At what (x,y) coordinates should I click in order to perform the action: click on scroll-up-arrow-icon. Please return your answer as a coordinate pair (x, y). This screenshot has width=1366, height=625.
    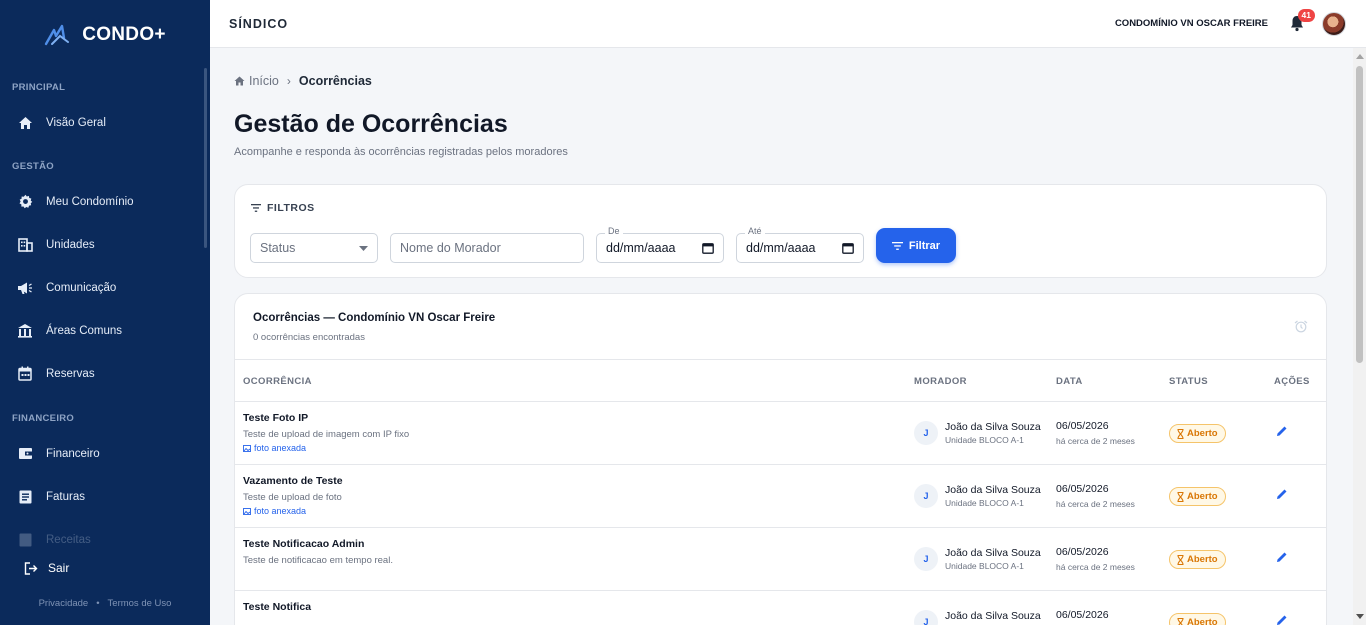
    Looking at the image, I should click on (1360, 56).